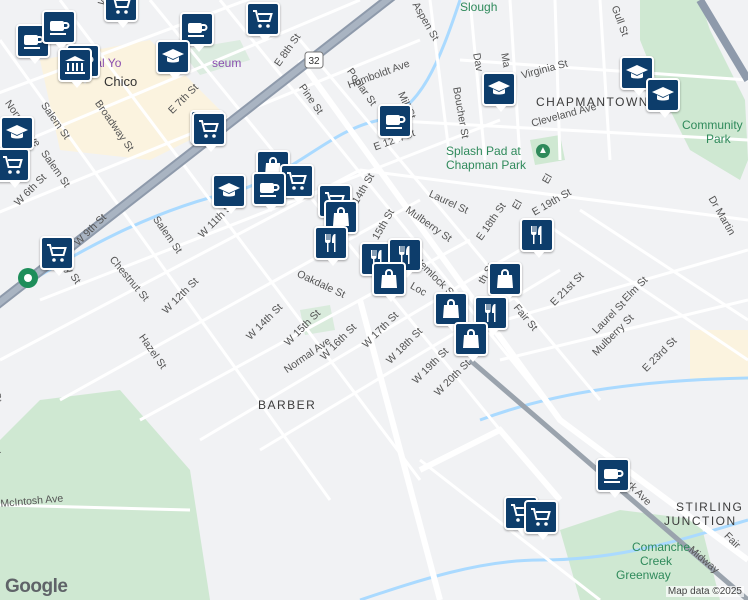  Describe the element at coordinates (120, 81) in the screenshot. I see `place-label: Chico` at that location.